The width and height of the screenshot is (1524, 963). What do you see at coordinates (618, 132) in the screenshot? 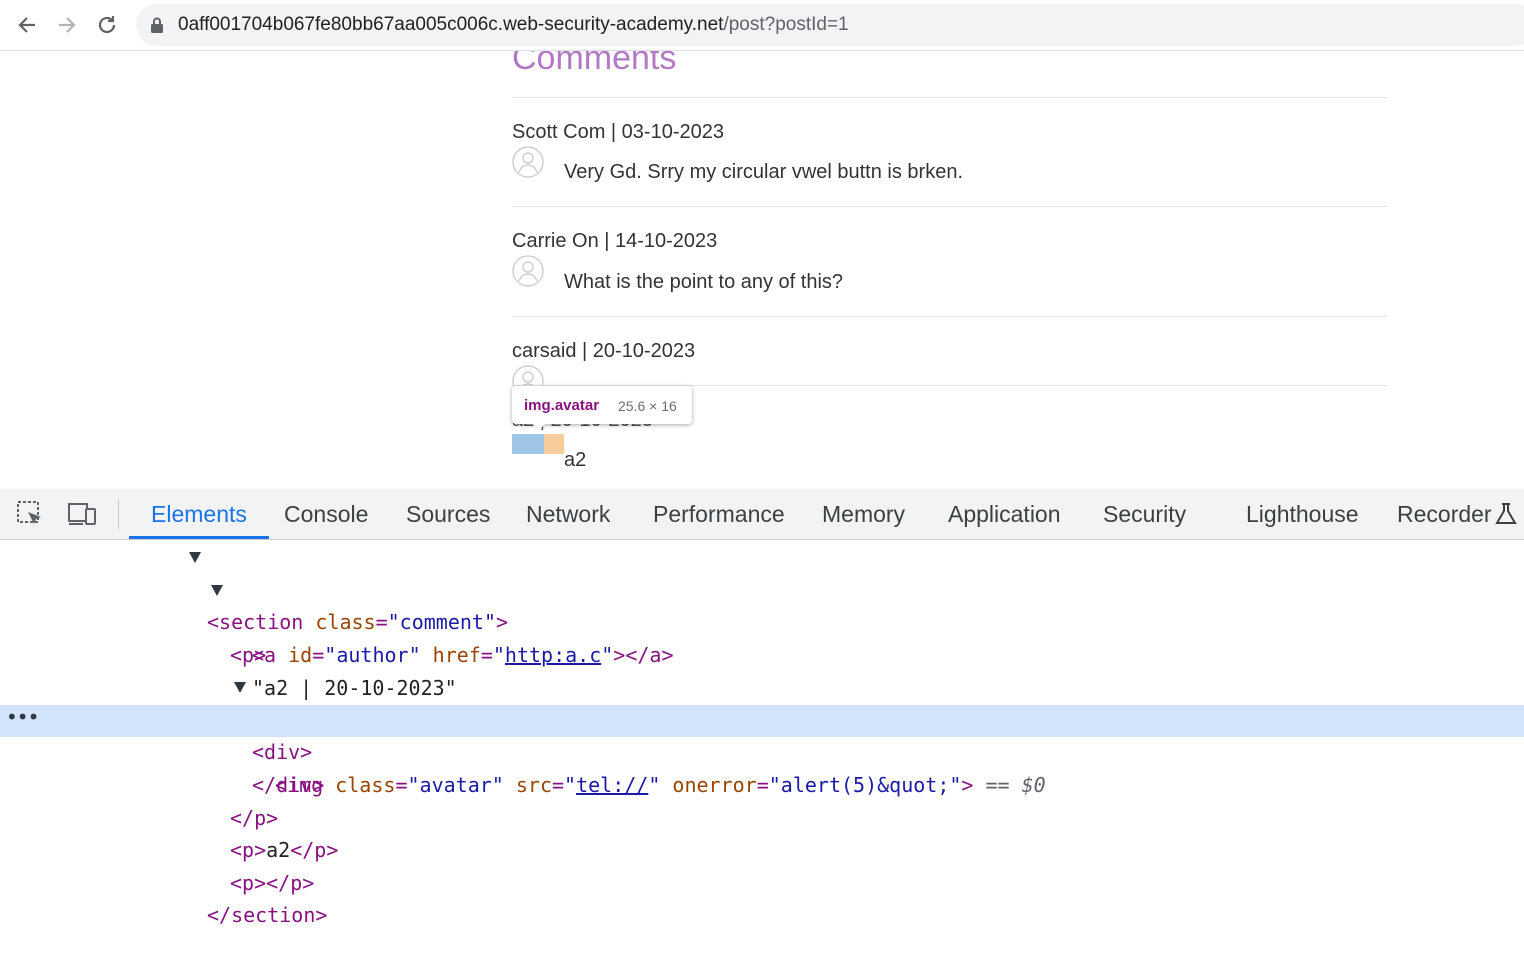
I see `comment-header: Scott Com | 03-10-2023` at bounding box center [618, 132].